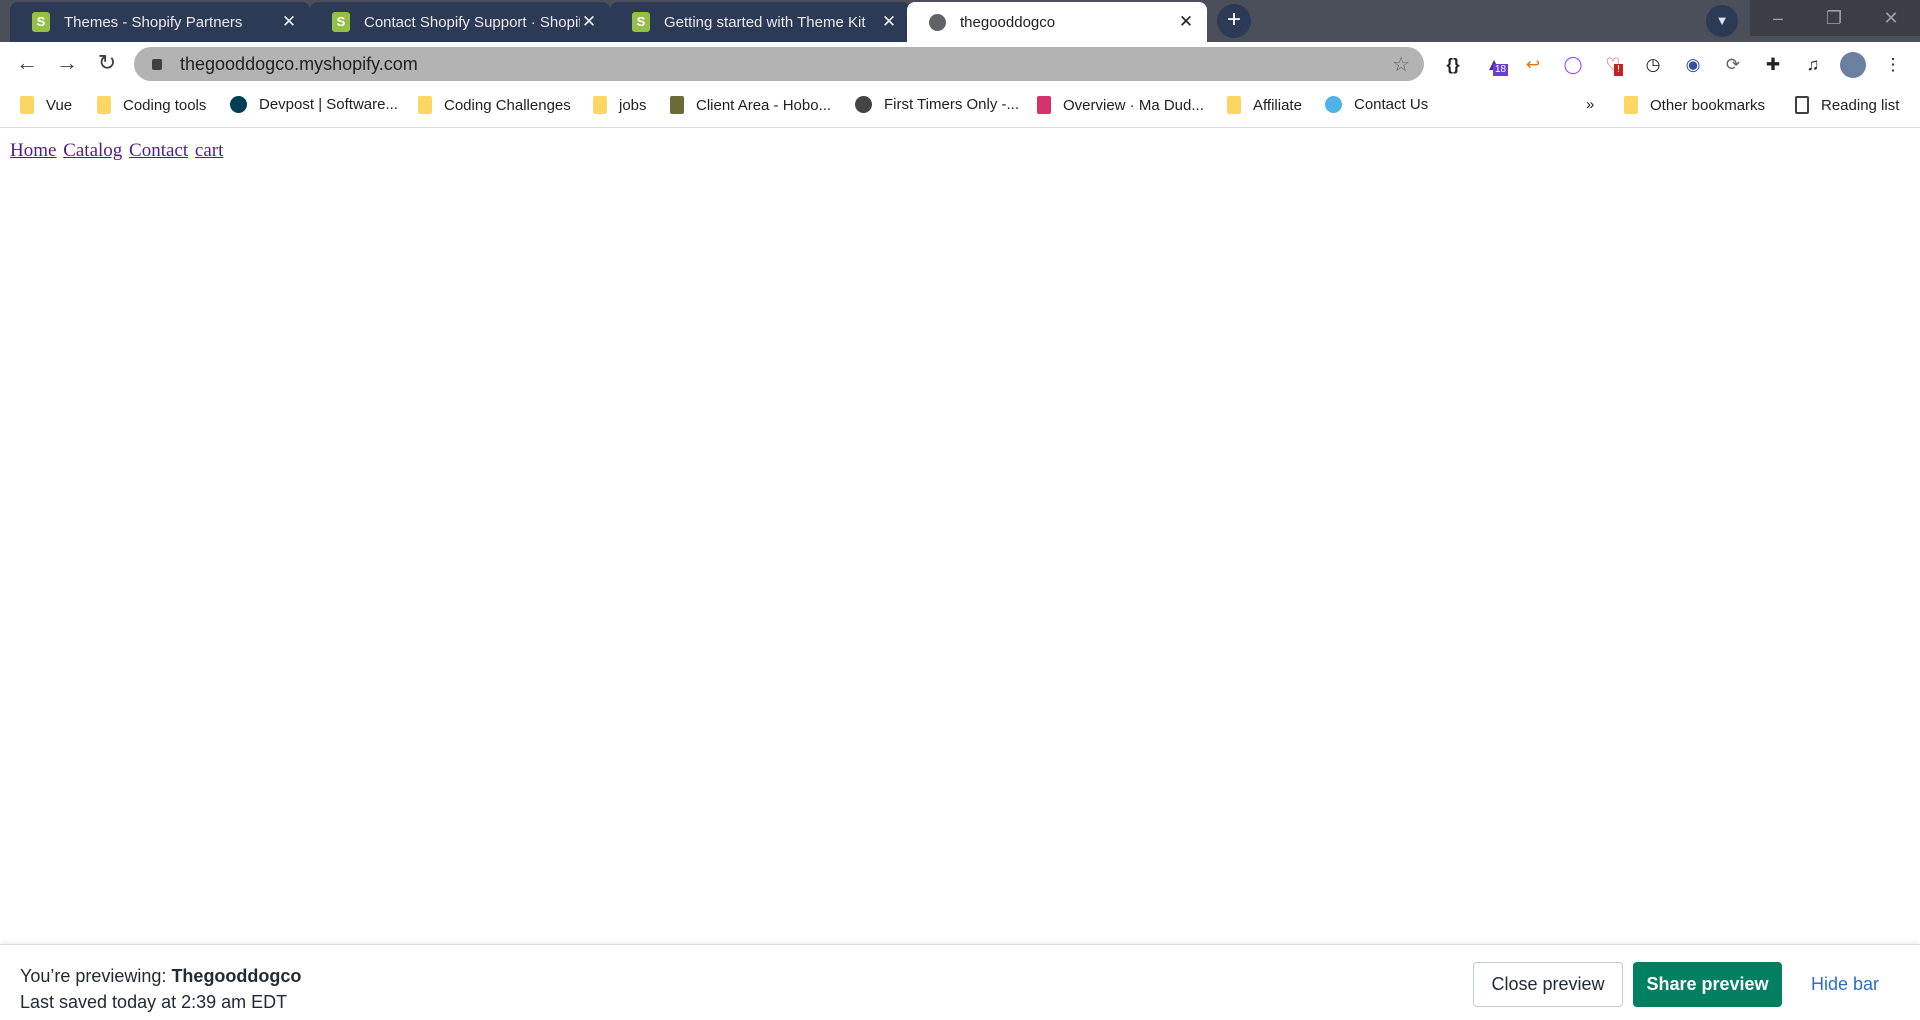 The height and width of the screenshot is (1020, 1920). What do you see at coordinates (1573, 65) in the screenshot?
I see `ring-extension-icon: ◯` at bounding box center [1573, 65].